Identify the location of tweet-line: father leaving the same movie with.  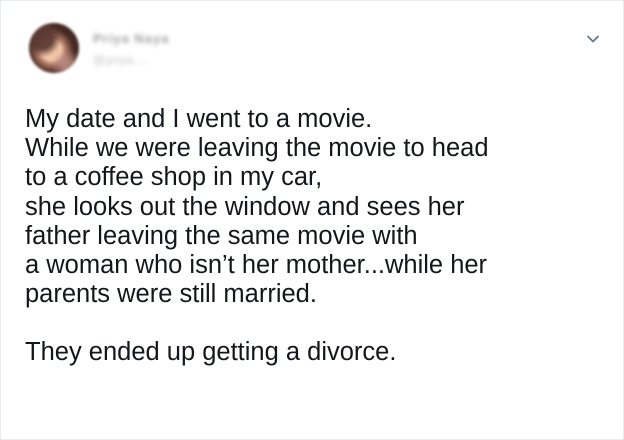
(221, 235).